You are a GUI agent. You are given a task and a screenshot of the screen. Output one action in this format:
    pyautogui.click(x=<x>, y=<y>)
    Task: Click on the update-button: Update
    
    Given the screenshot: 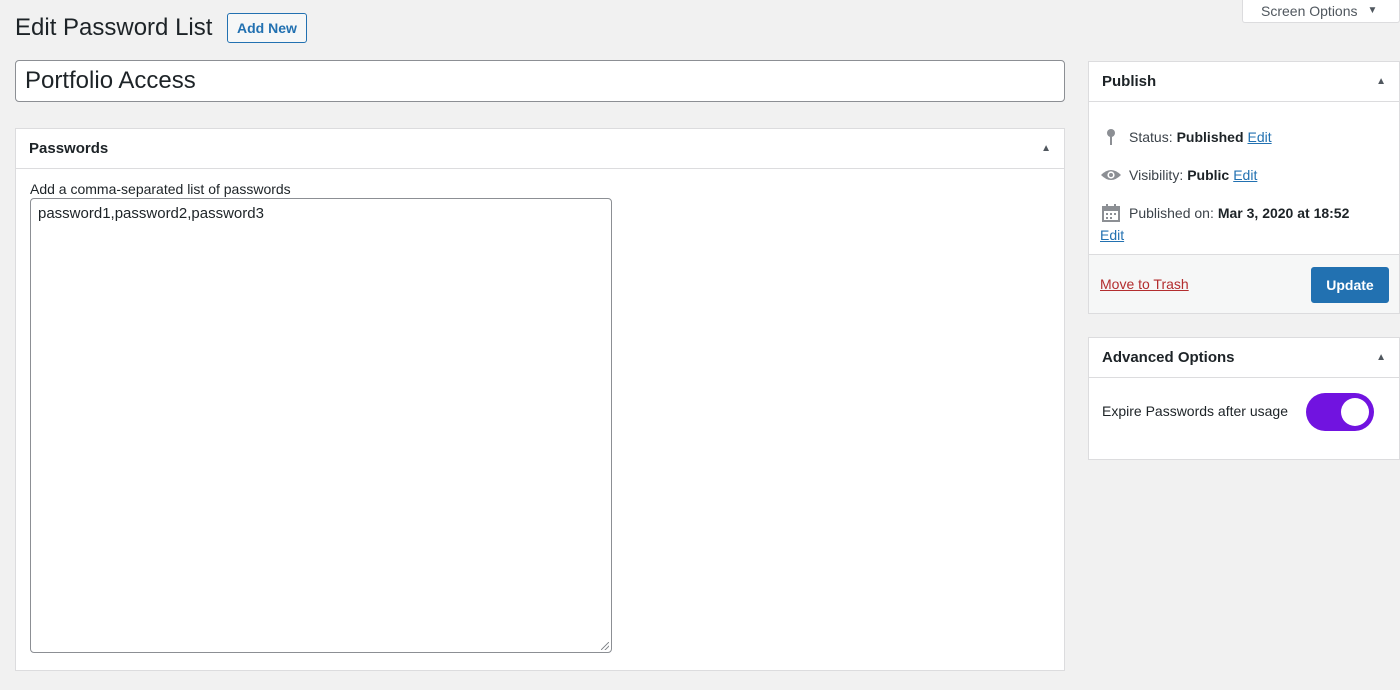 What is the action you would take?
    pyautogui.click(x=1350, y=285)
    